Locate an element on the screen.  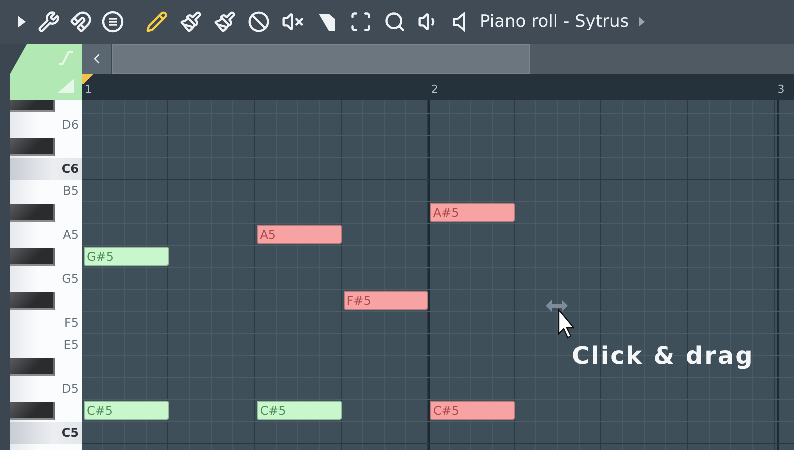
pencil-icon is located at coordinates (157, 22).